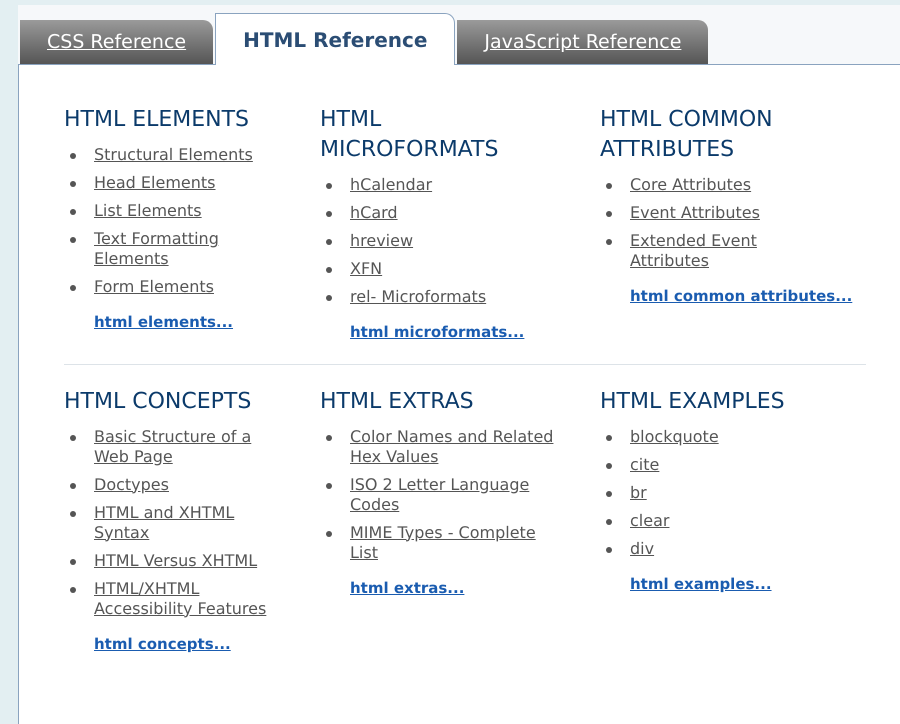  I want to click on reference-link: br, so click(717, 492).